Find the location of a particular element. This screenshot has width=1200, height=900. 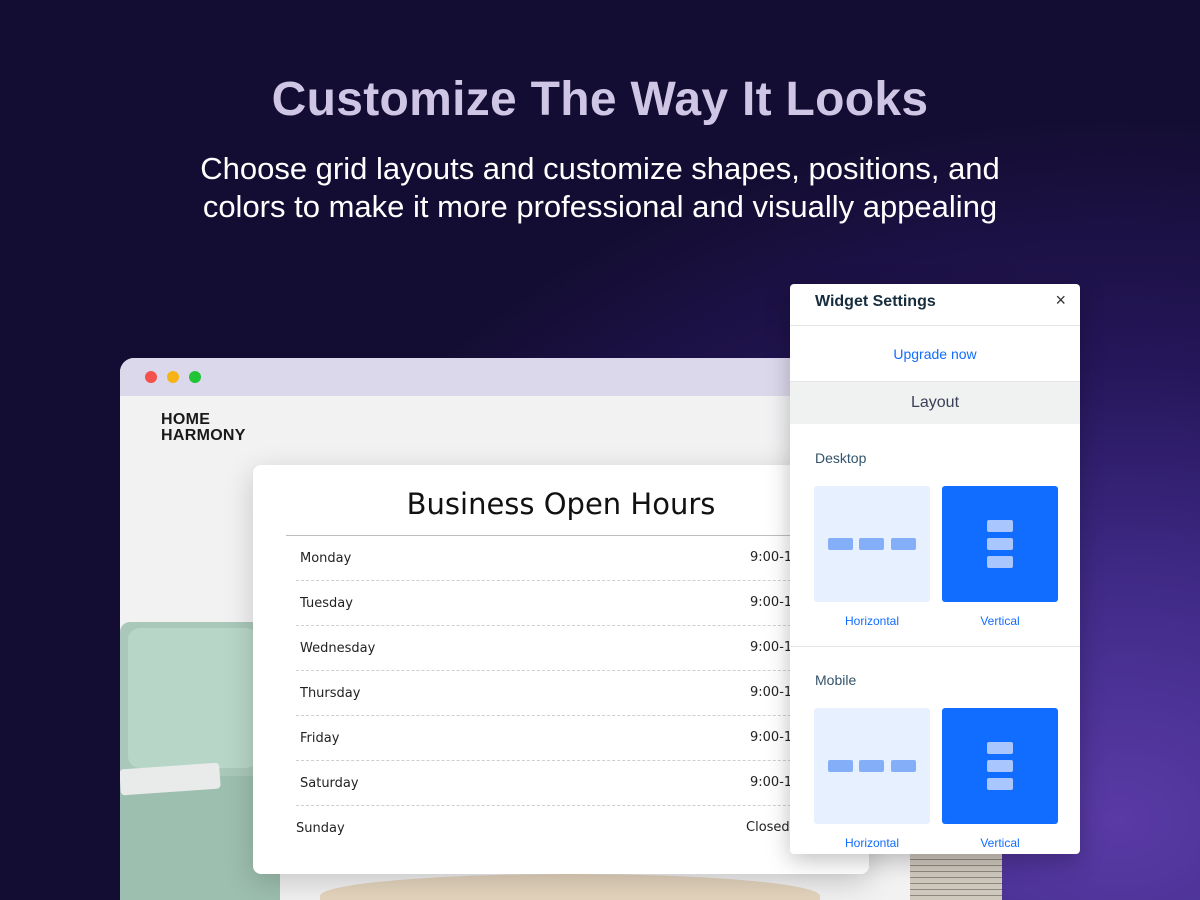

day-label: Friday is located at coordinates (320, 738).